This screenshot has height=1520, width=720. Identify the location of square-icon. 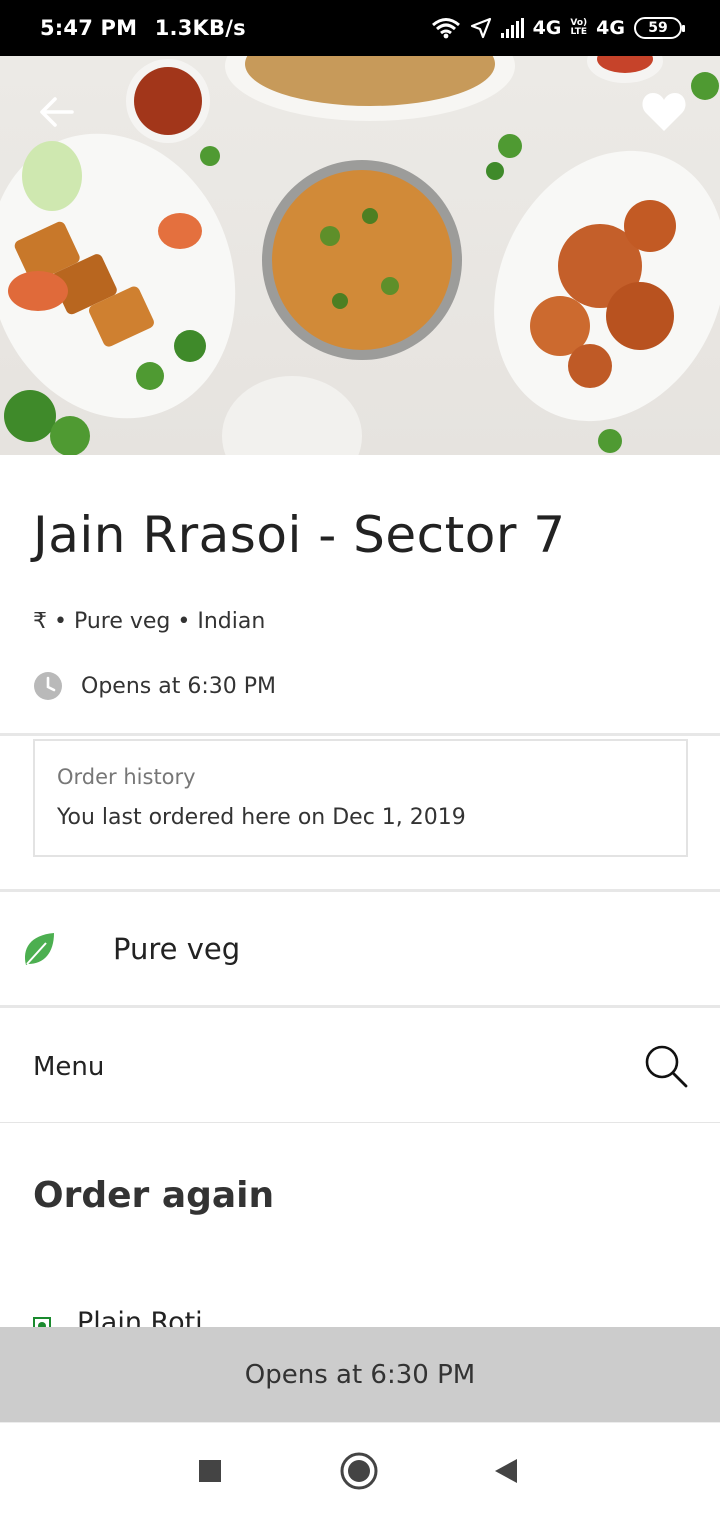
(210, 1471).